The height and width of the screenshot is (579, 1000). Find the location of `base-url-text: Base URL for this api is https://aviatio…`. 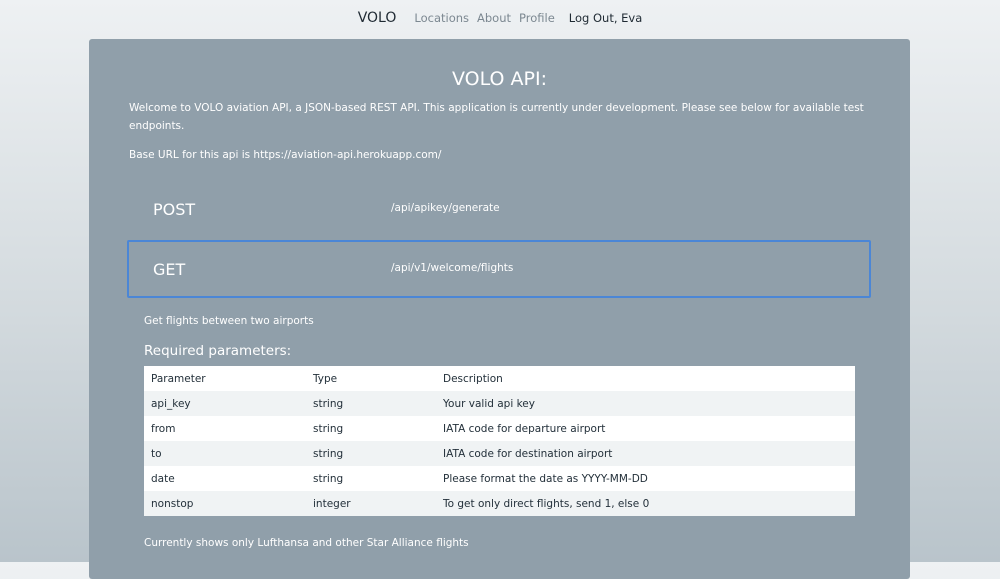

base-url-text: Base URL for this api is https://aviatio… is located at coordinates (285, 155).